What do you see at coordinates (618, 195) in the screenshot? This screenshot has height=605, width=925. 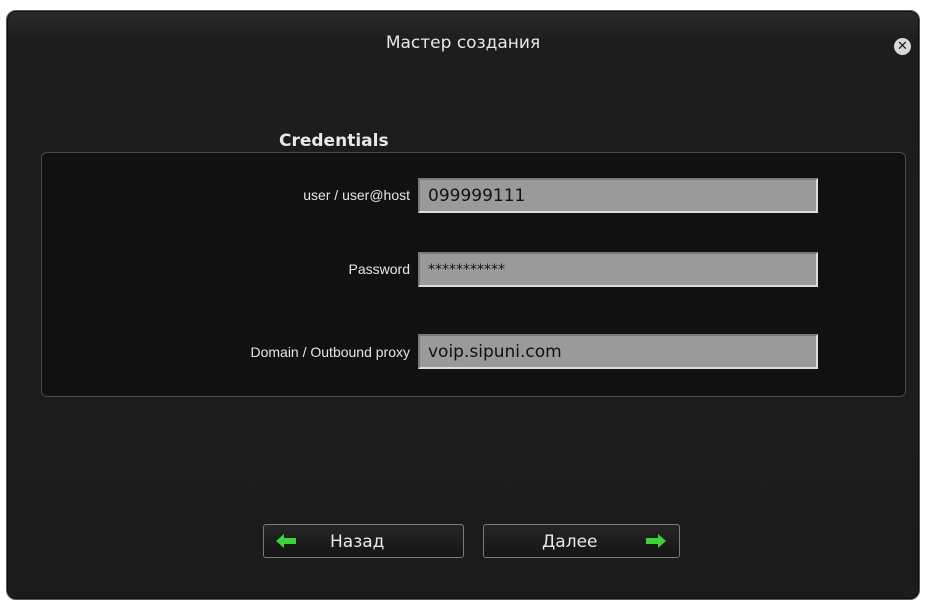 I see `user-input` at bounding box center [618, 195].